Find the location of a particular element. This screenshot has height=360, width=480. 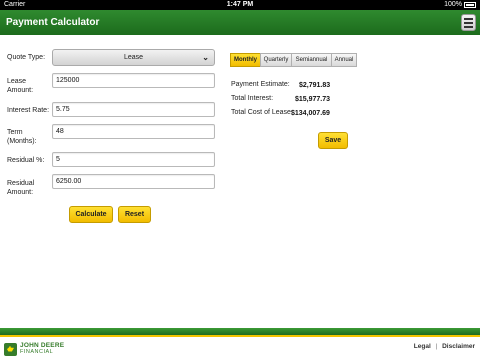

term-field: 48 is located at coordinates (133, 131).